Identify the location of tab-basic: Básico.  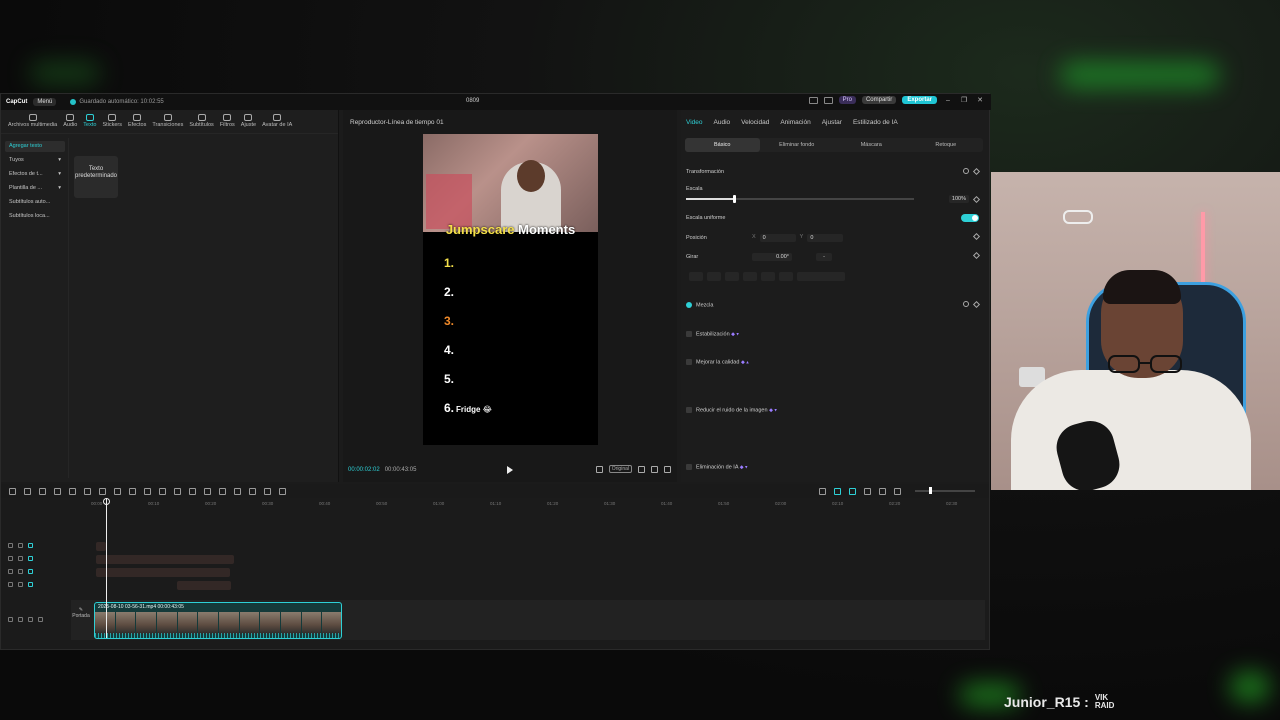
(722, 145).